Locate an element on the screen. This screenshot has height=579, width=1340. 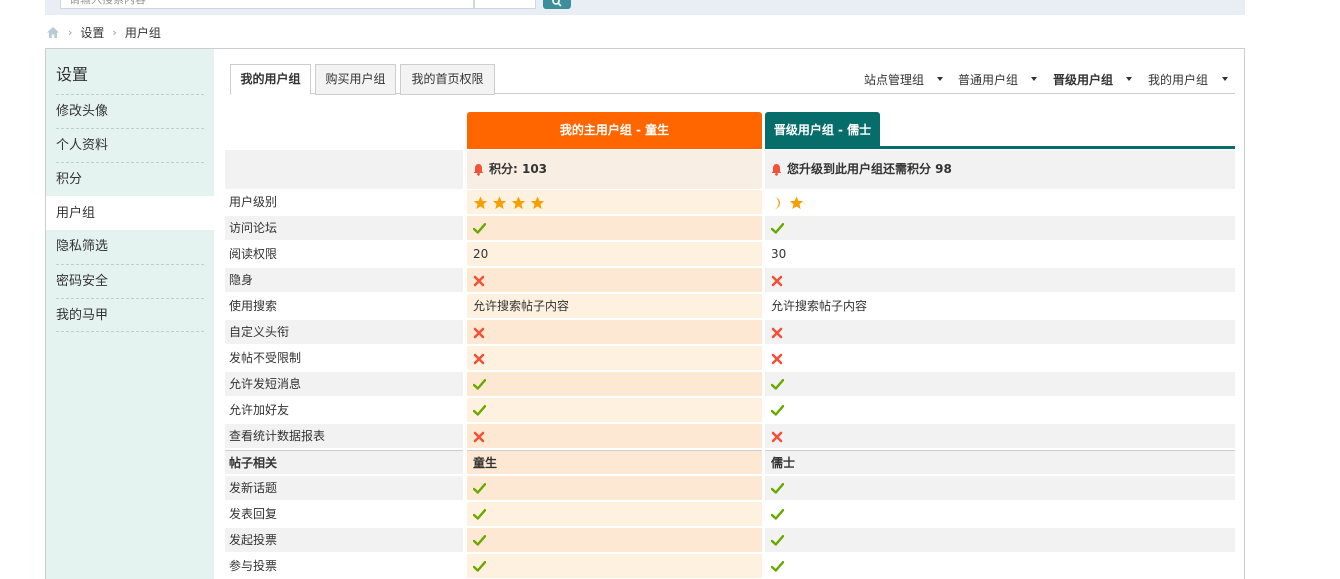
bell-icon is located at coordinates (478, 170).